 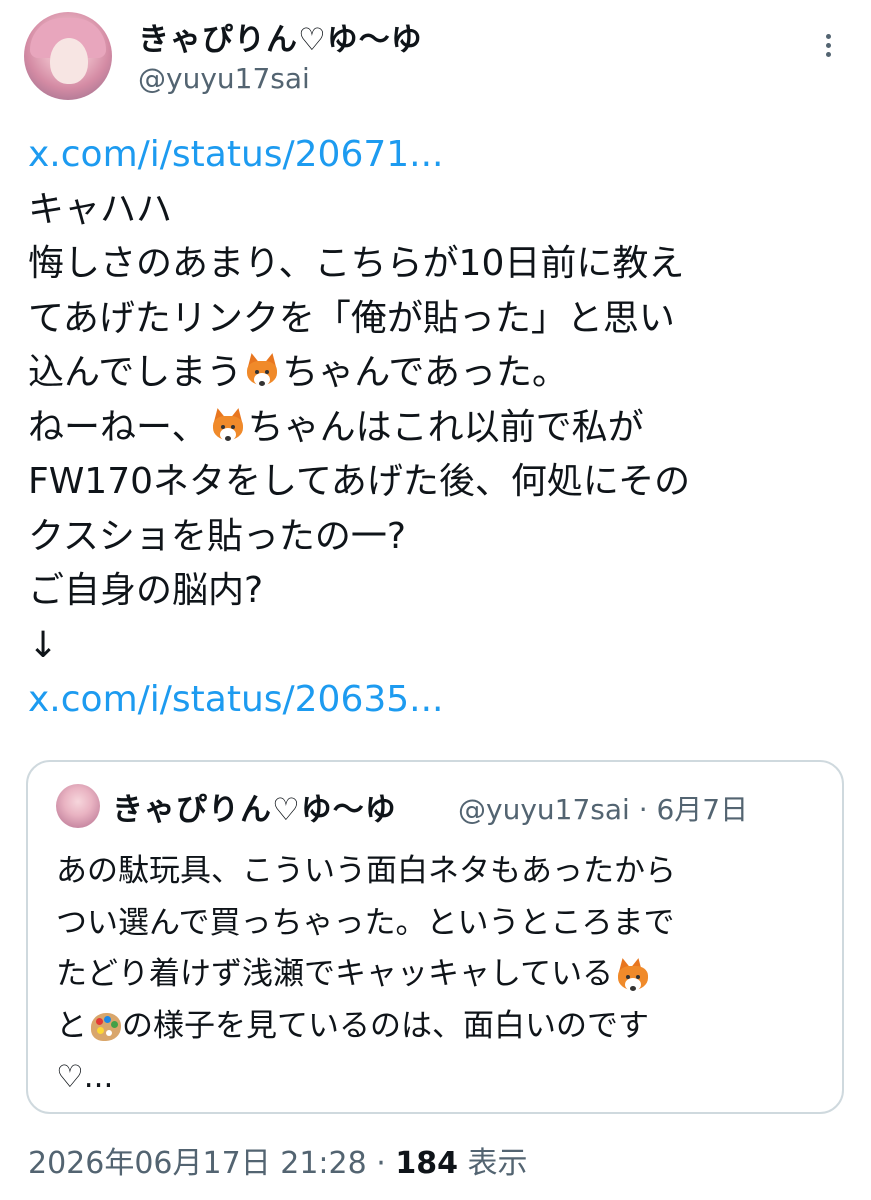 I want to click on views-label: 表示, so click(x=497, y=1163).